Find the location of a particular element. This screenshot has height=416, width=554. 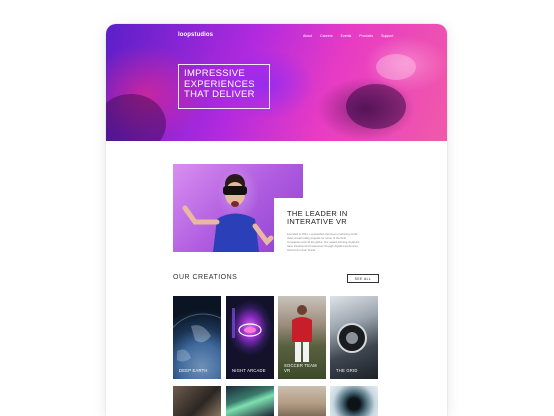

intro-title: THE LEADER IN INTERATIVE VR is located at coordinates (317, 217).